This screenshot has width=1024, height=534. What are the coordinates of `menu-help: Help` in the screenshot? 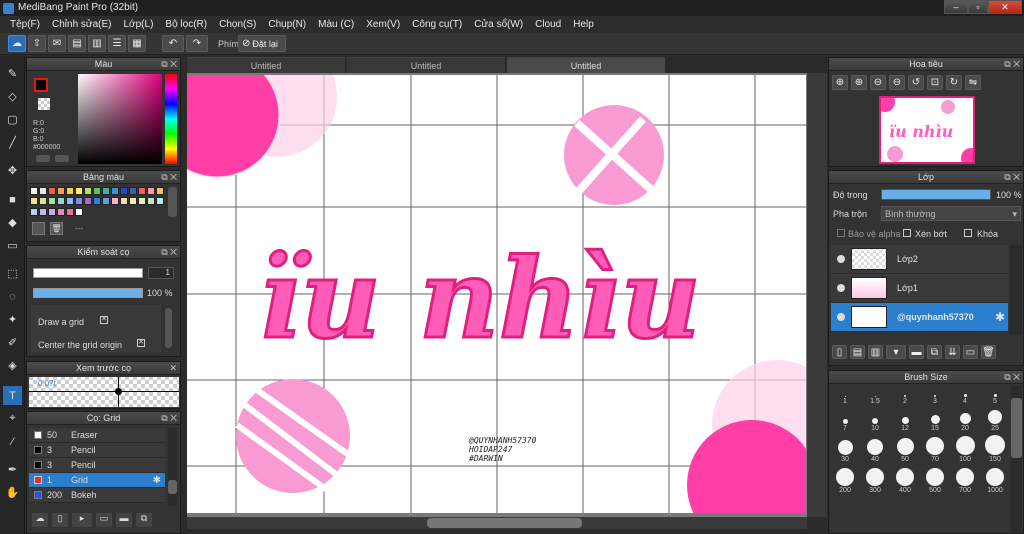 It's located at (583, 24).